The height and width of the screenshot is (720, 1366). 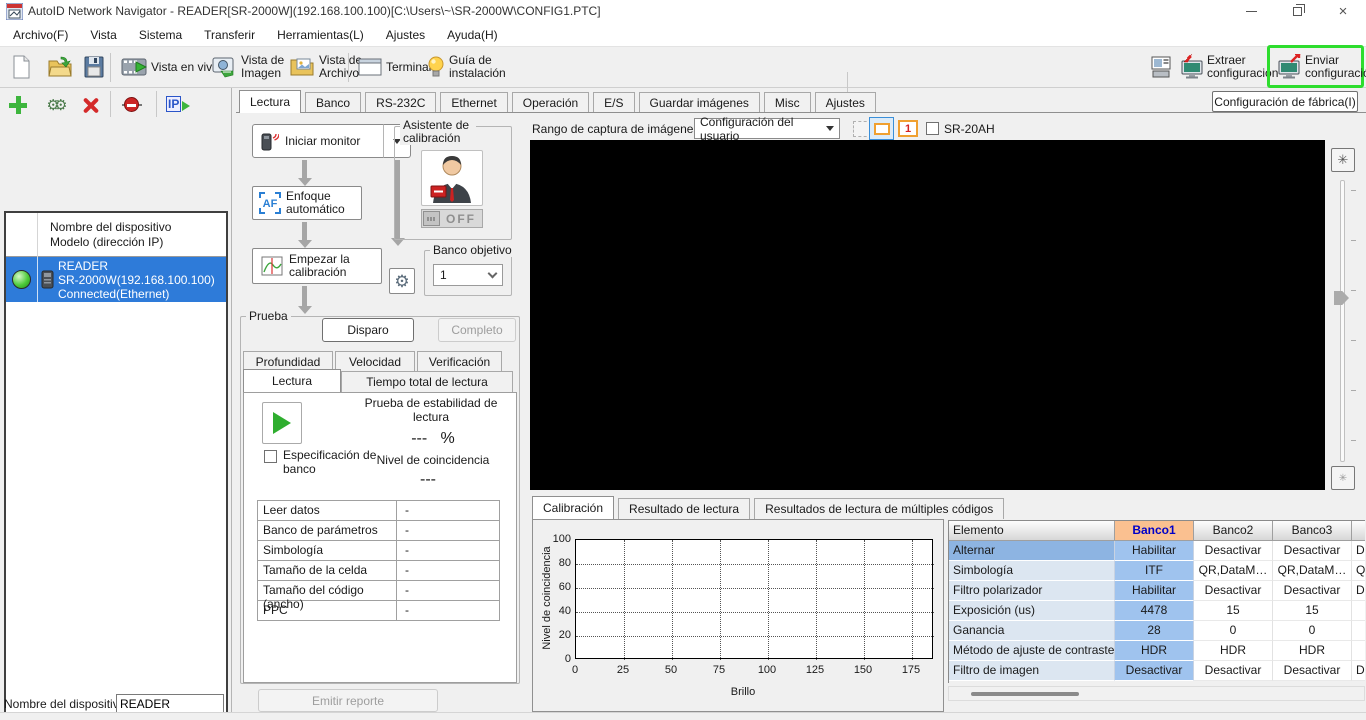 What do you see at coordinates (368, 330) in the screenshot?
I see `trigger-button: Disparo` at bounding box center [368, 330].